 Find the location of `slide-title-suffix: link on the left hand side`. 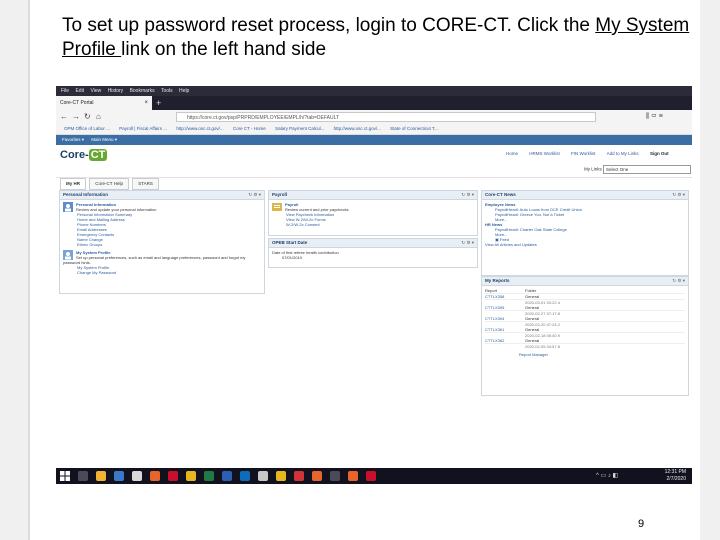

slide-title-suffix: link on the left hand side is located at coordinates (224, 49).